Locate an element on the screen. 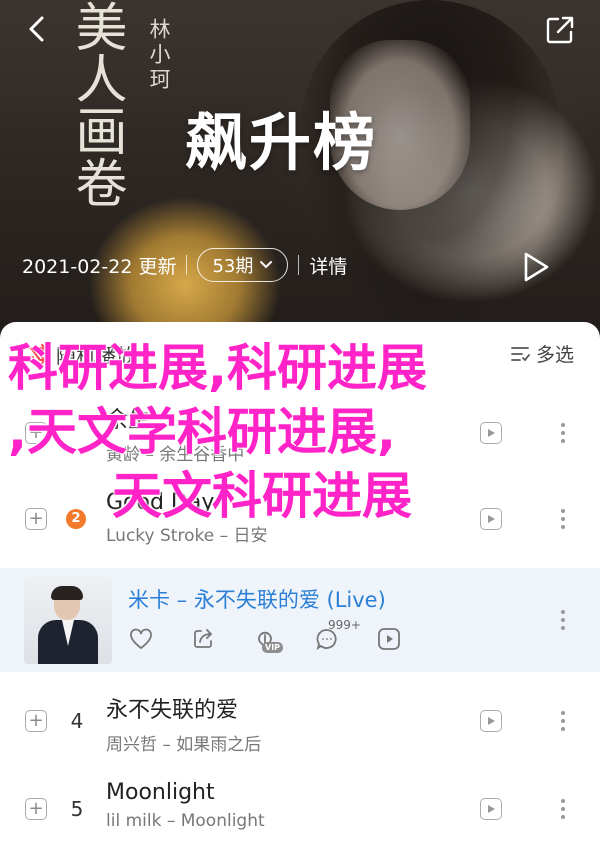  multi-select-label: 多选 is located at coordinates (554, 355).